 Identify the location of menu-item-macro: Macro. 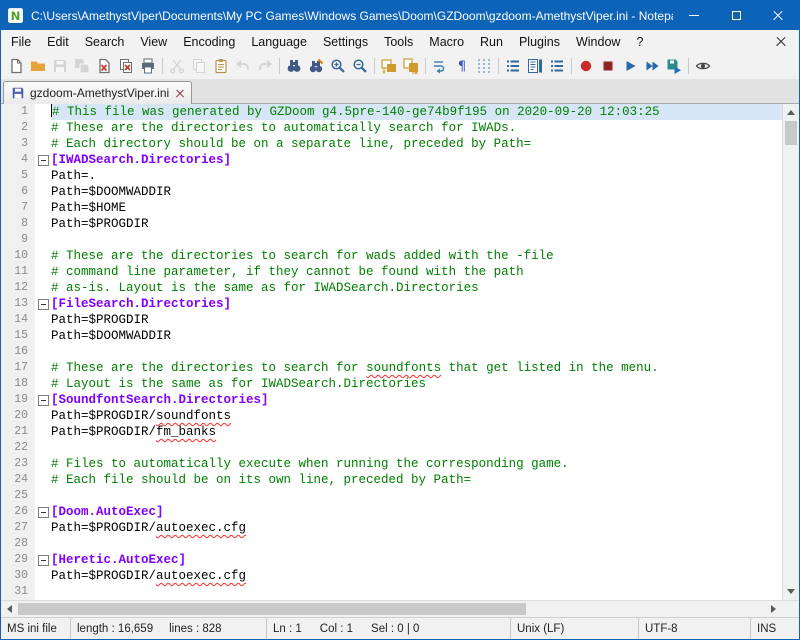
(446, 42).